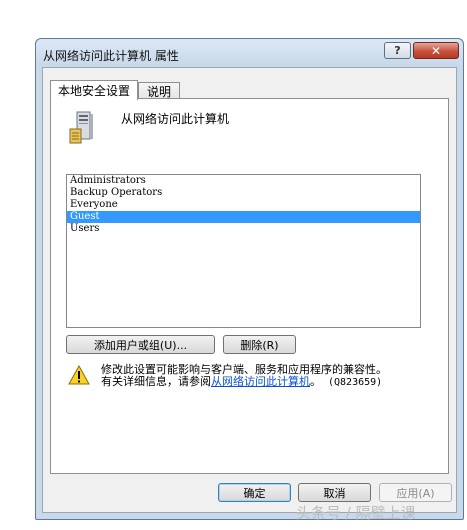 The height and width of the screenshot is (530, 467). I want to click on close-icon: ✕, so click(436, 50).